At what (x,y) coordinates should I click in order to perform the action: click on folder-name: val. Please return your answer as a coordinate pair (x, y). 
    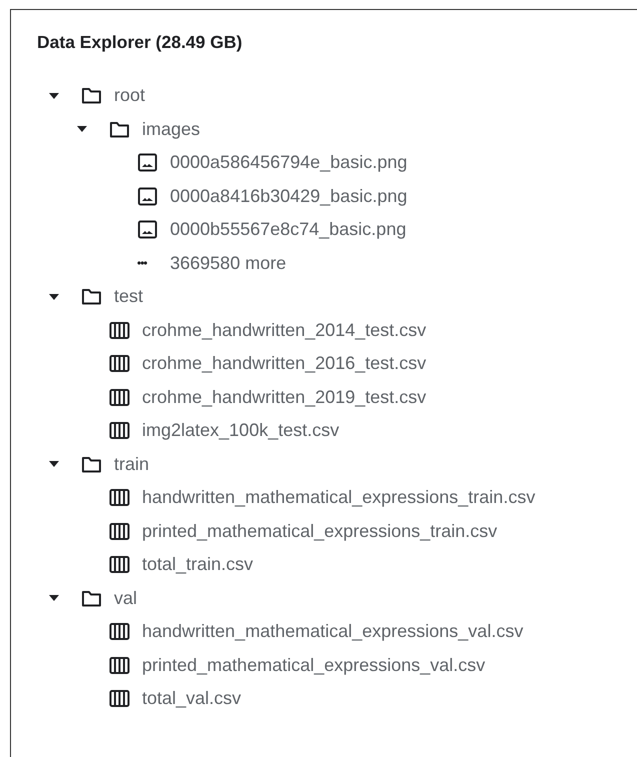
    Looking at the image, I should click on (126, 598).